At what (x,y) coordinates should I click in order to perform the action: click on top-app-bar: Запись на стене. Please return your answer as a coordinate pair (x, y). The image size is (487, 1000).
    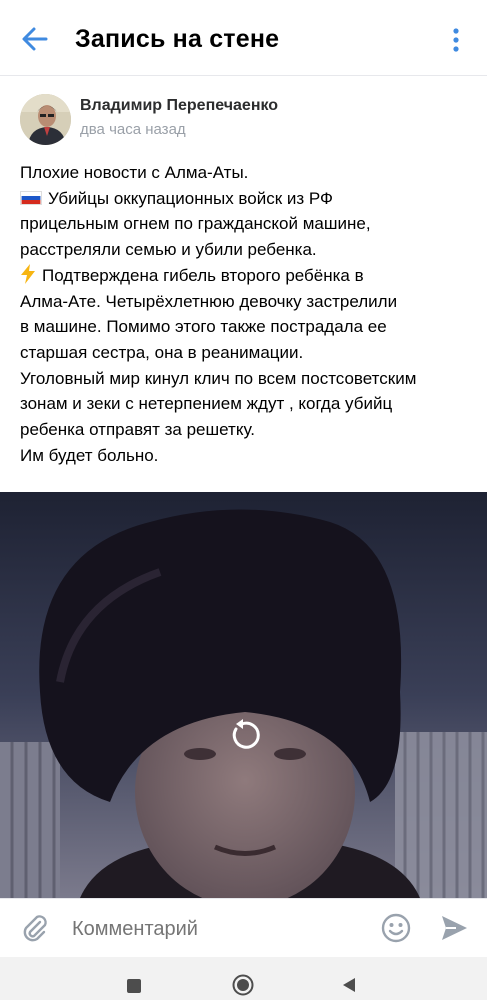
    Looking at the image, I should click on (243, 38).